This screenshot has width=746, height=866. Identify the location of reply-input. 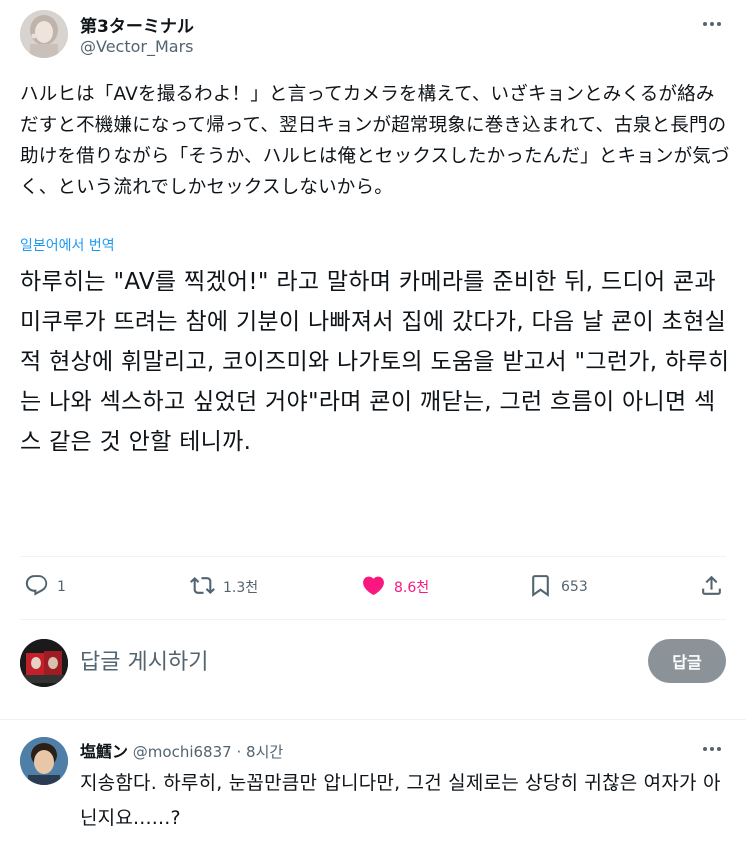
(290, 662).